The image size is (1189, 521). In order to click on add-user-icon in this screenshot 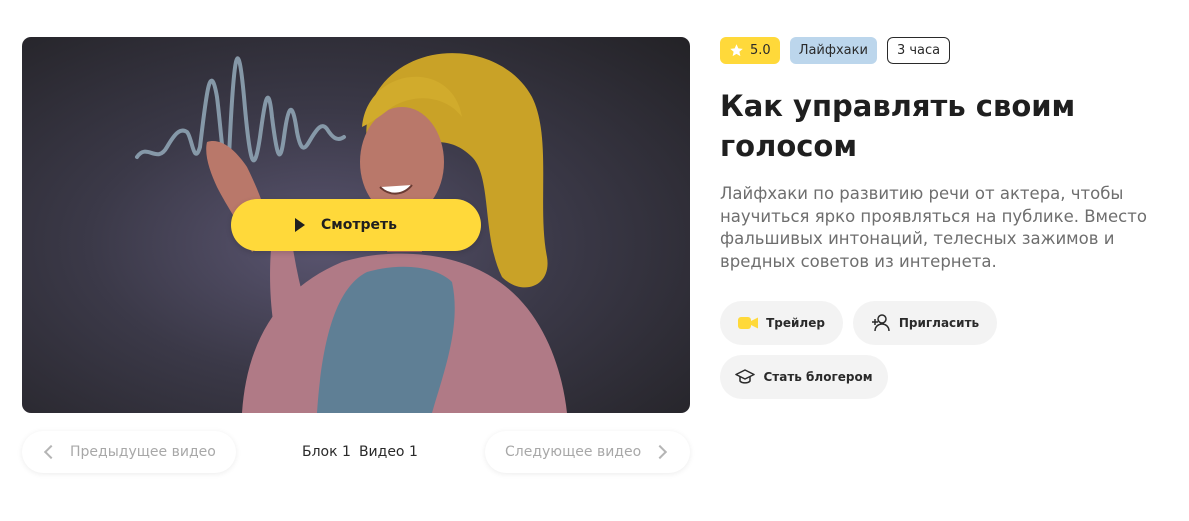, I will do `click(880, 323)`.